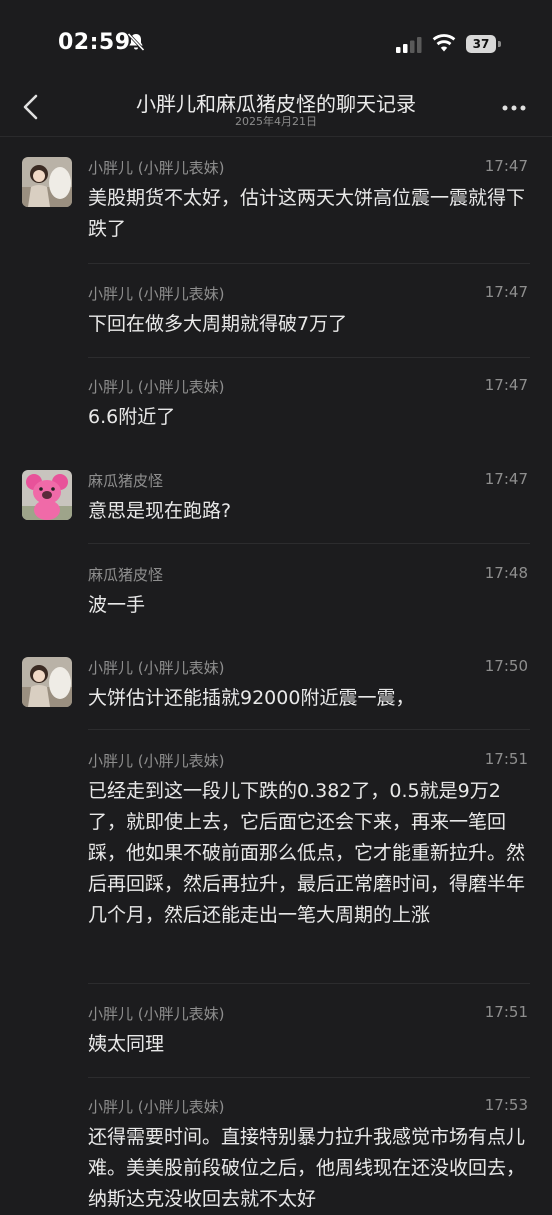  I want to click on message-time: 17:53, so click(506, 1105).